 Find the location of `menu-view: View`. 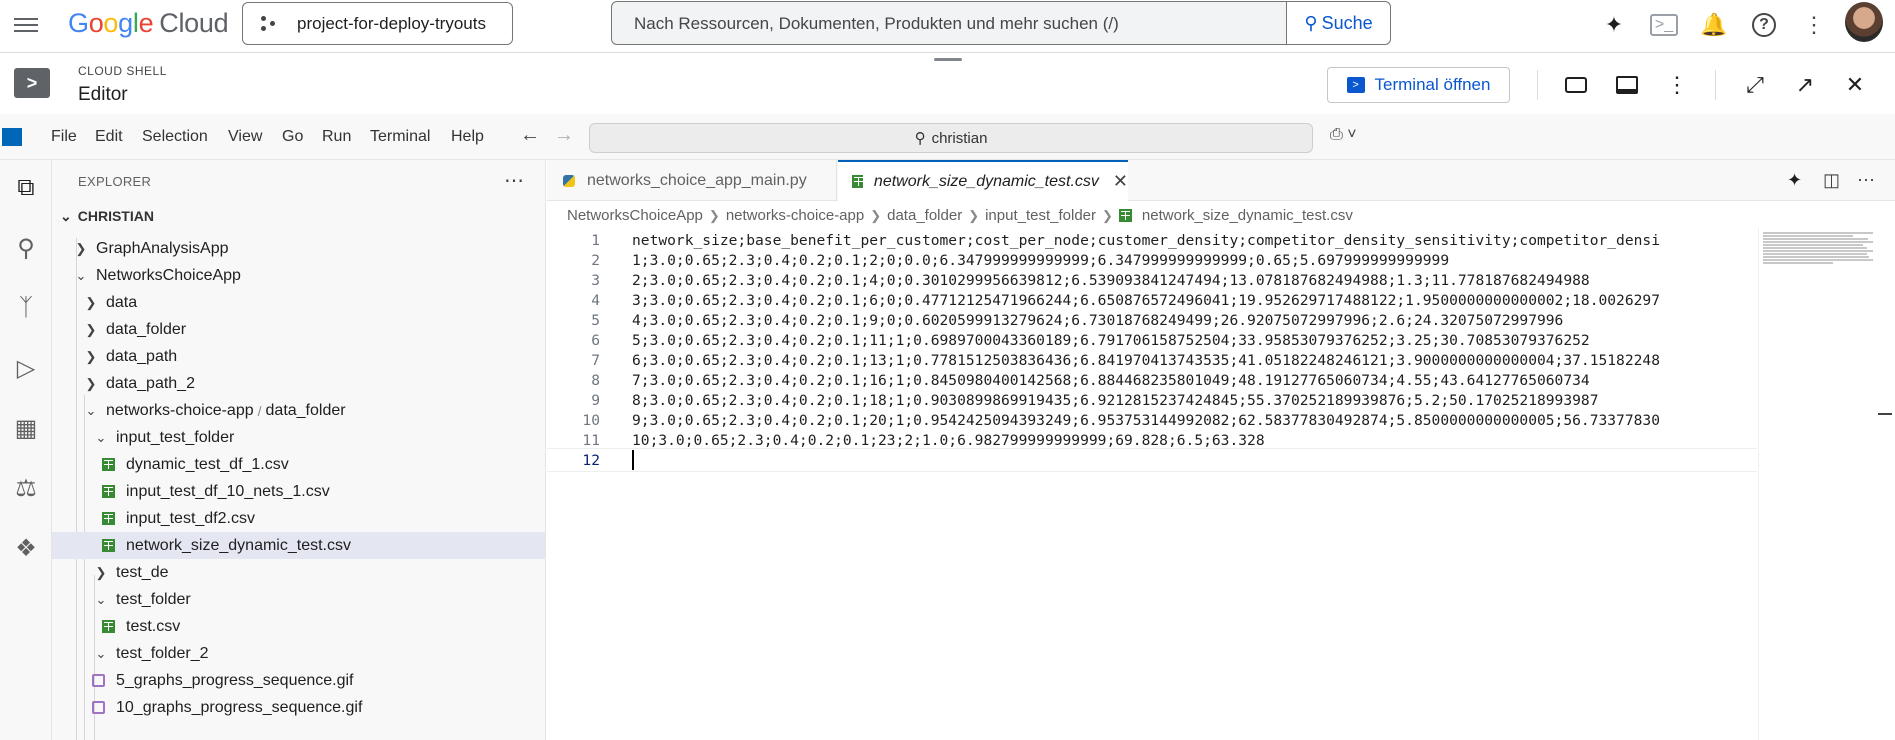

menu-view: View is located at coordinates (245, 137).